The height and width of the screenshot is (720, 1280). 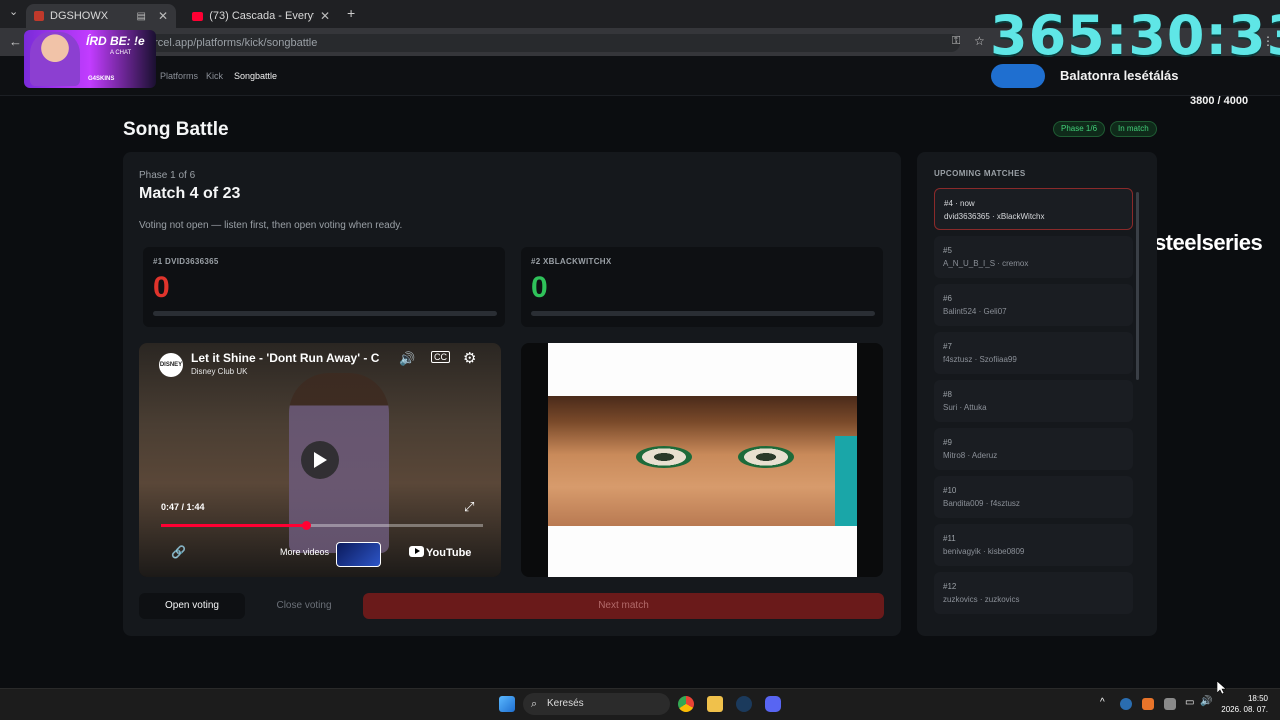 What do you see at coordinates (115, 41) in the screenshot?
I see `promo-title: ÍRD BE: !e` at bounding box center [115, 41].